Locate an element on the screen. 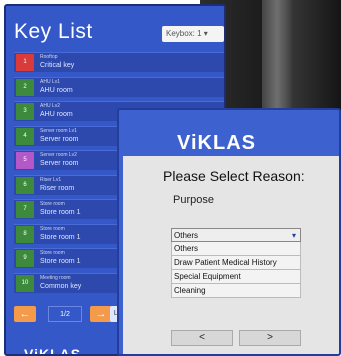 The height and width of the screenshot is (356, 341). key-number-badge: 7 is located at coordinates (25, 209).